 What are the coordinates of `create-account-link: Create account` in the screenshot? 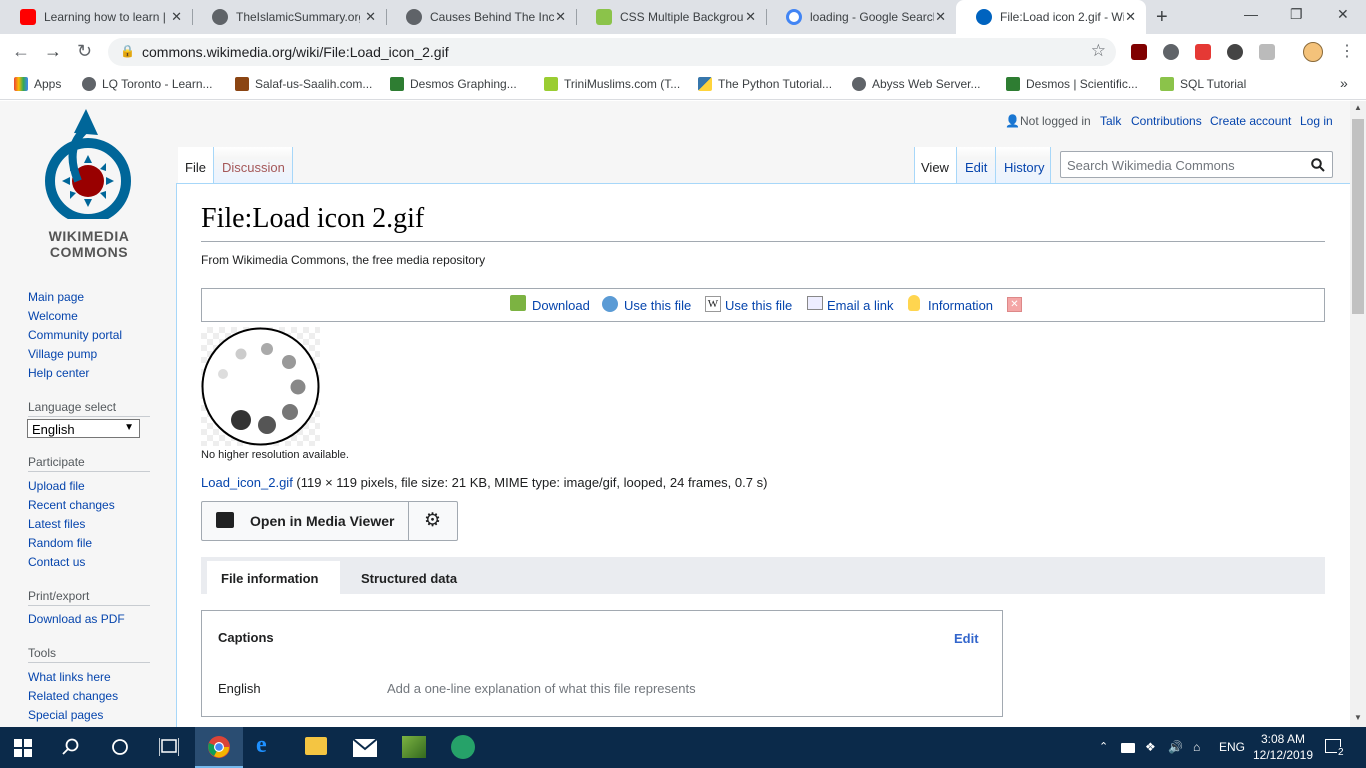 It's located at (1250, 121).